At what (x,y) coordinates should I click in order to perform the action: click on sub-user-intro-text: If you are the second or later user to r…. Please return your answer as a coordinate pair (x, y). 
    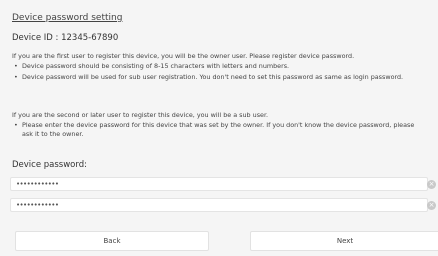
    Looking at the image, I should click on (140, 115).